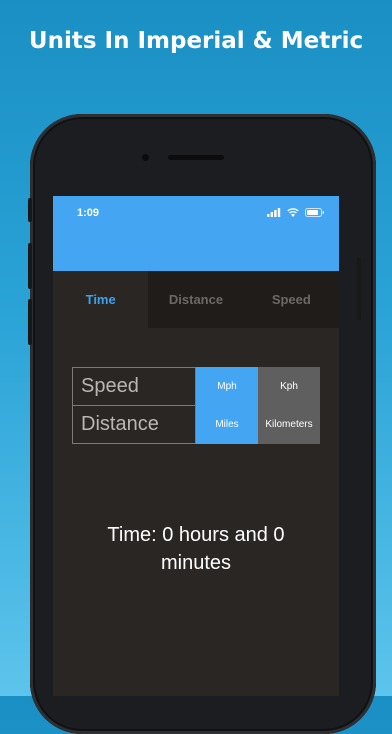 This screenshot has width=392, height=734. What do you see at coordinates (227, 386) in the screenshot?
I see `mph-button: Mph` at bounding box center [227, 386].